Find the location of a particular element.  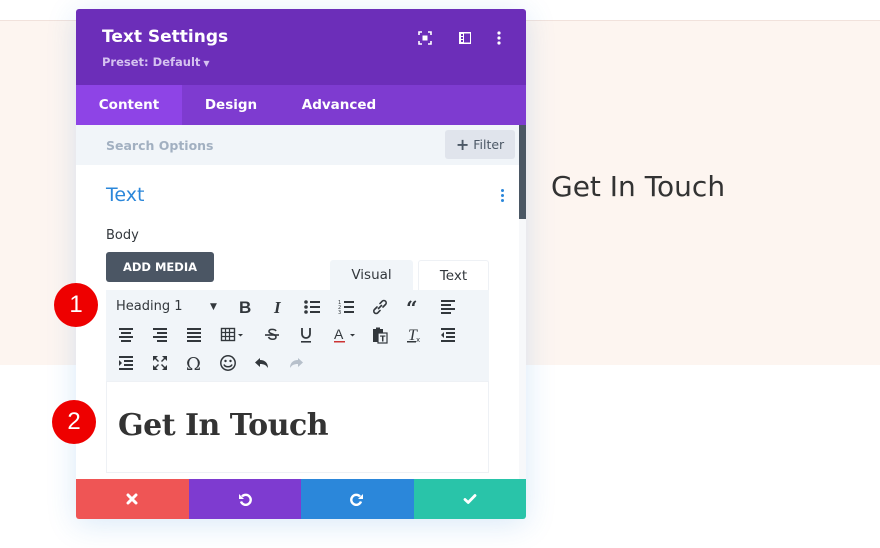

emoji-icon is located at coordinates (228, 363).